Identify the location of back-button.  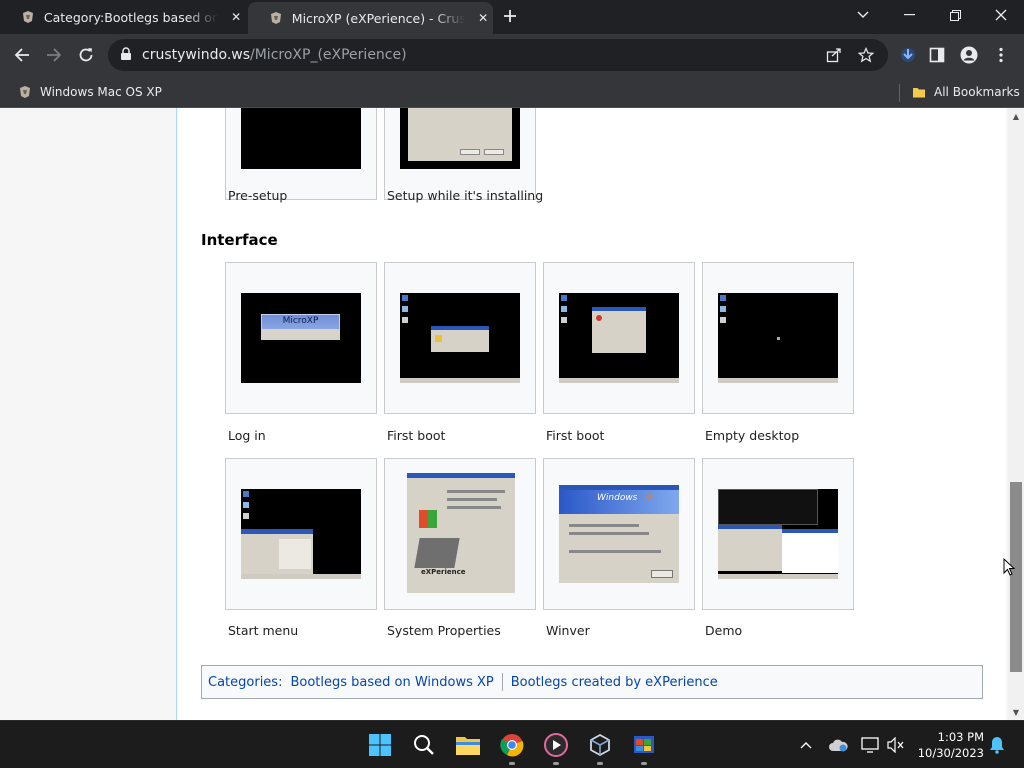
(22, 55).